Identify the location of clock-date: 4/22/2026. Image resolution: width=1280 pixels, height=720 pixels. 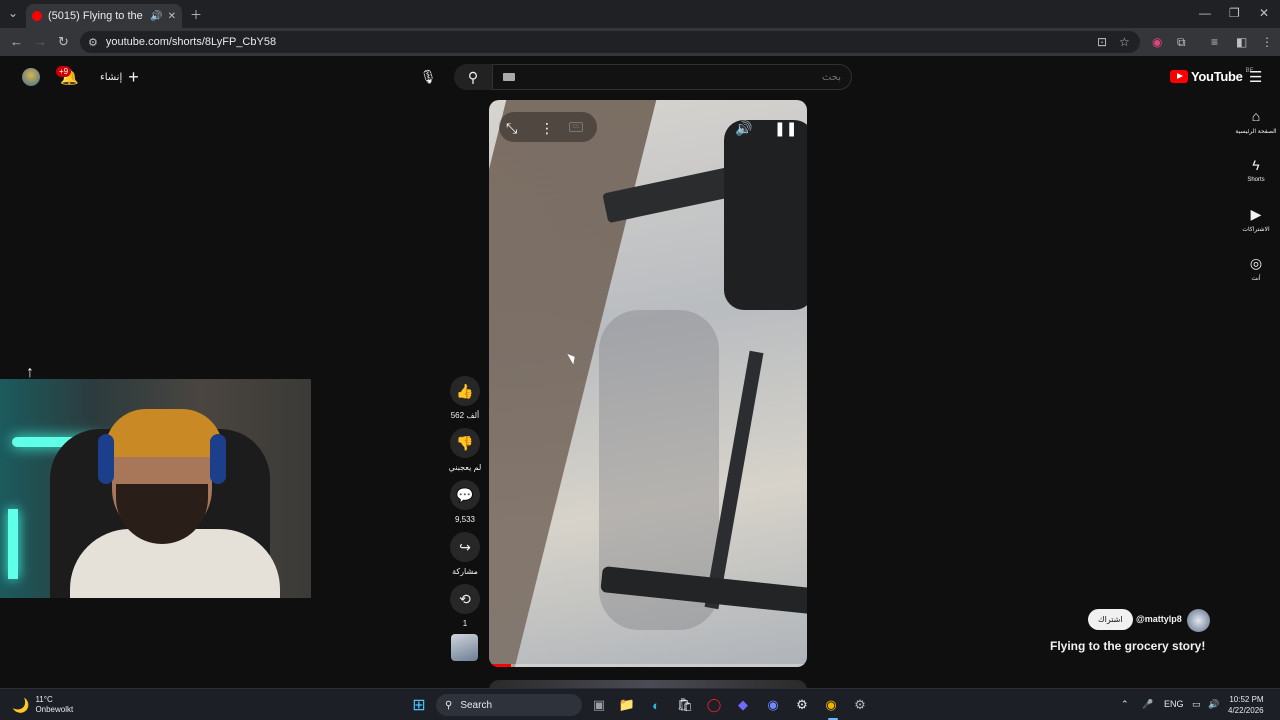
(1246, 710).